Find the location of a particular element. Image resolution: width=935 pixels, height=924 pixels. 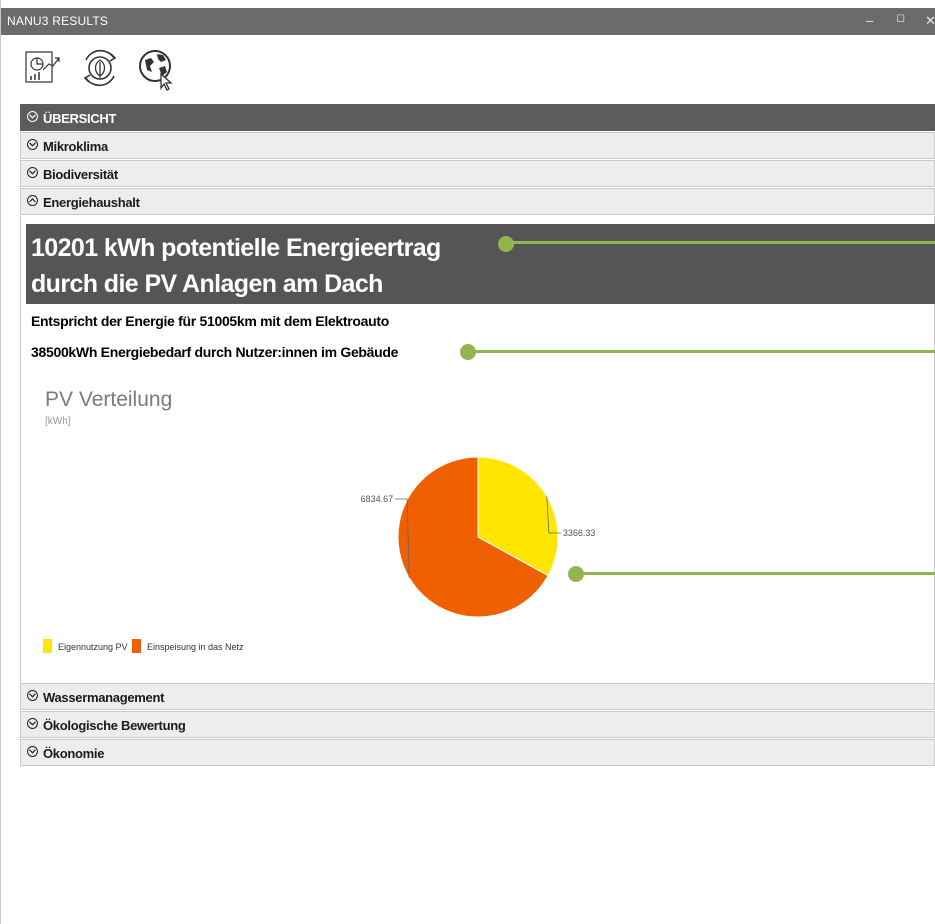

section-label: ÜBERSICHT is located at coordinates (80, 118).